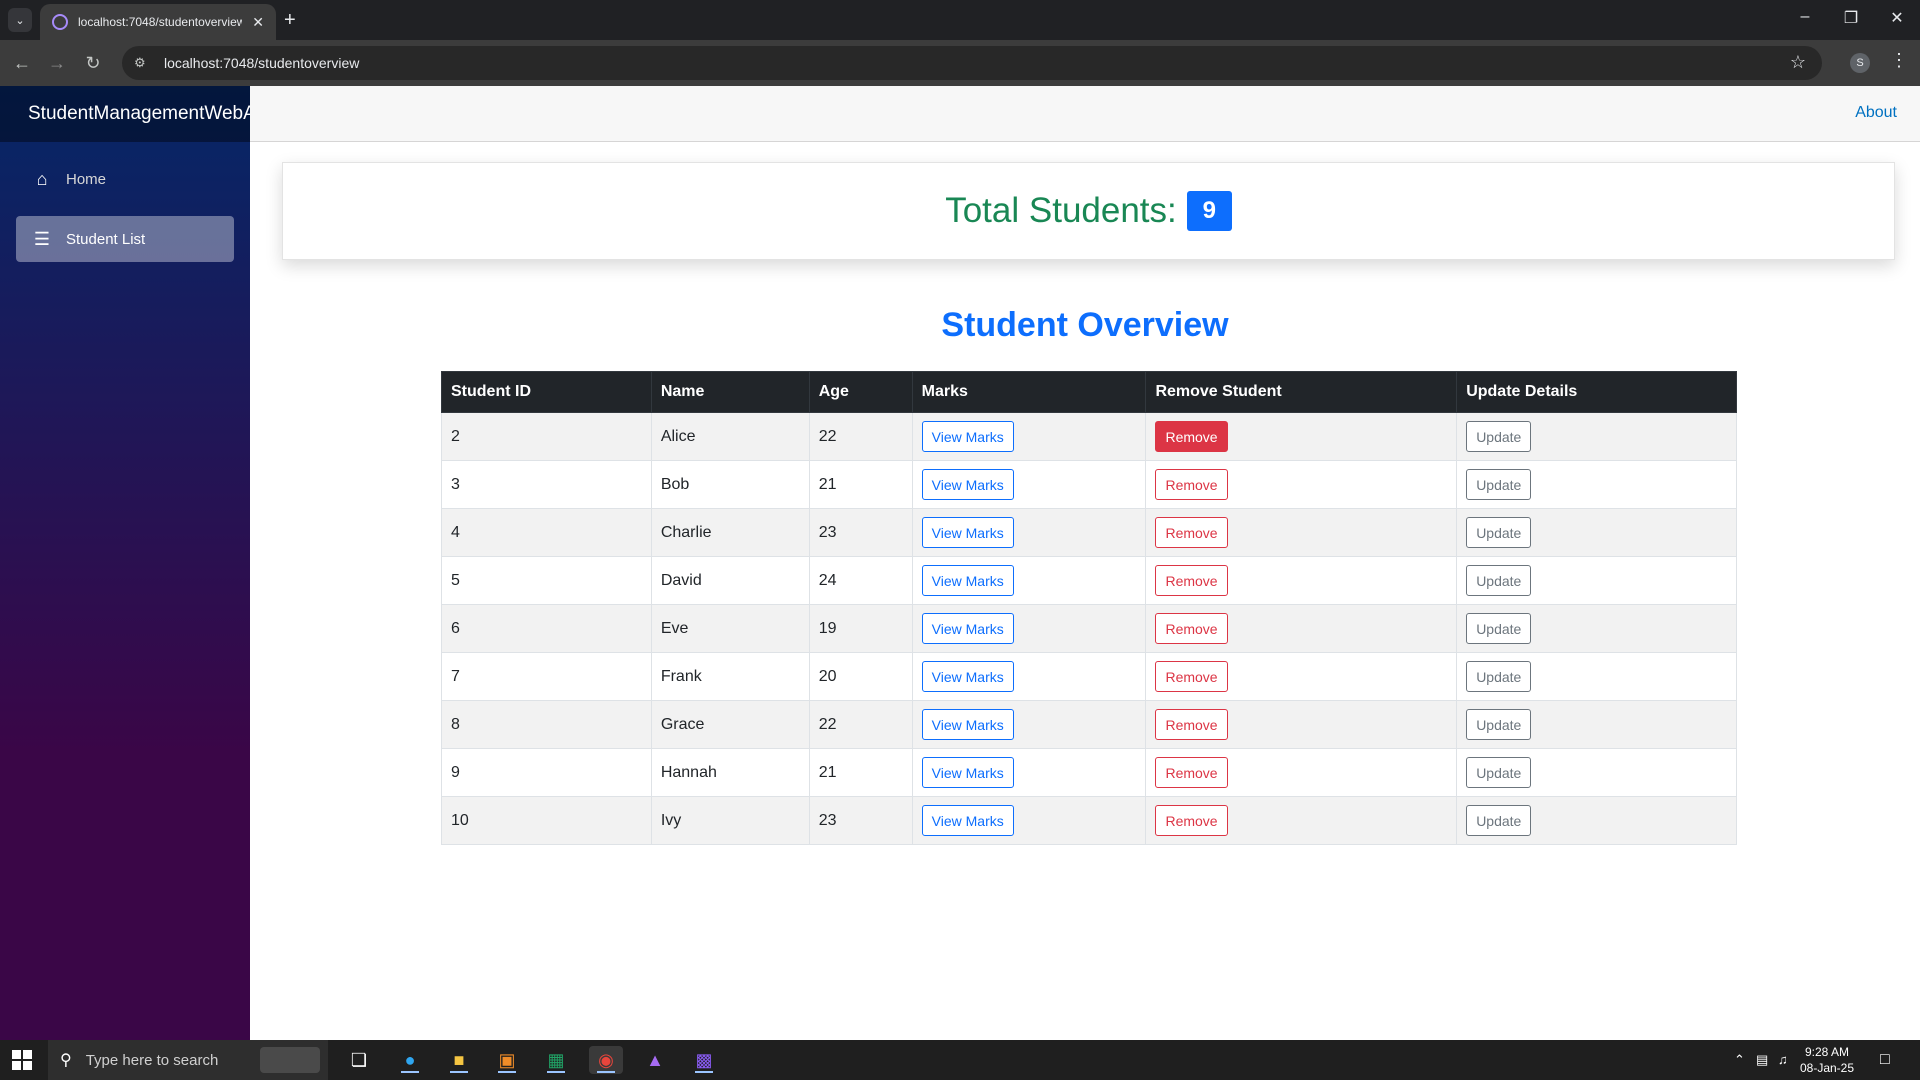 The width and height of the screenshot is (1920, 1080). What do you see at coordinates (1029, 392) in the screenshot?
I see `column-header-marks: Marks` at bounding box center [1029, 392].